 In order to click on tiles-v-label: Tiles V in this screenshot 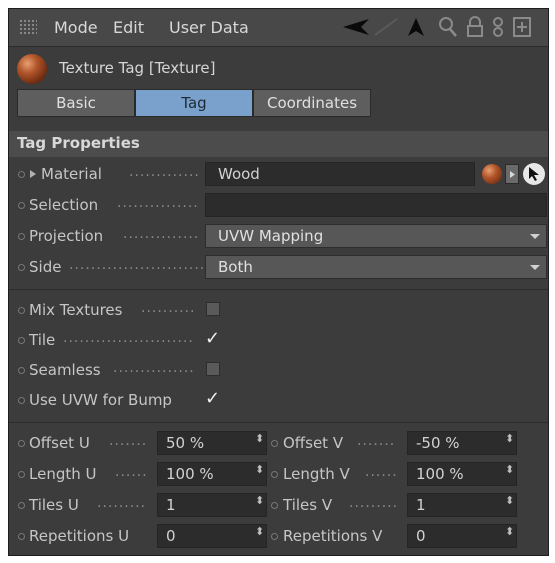, I will do `click(308, 505)`.